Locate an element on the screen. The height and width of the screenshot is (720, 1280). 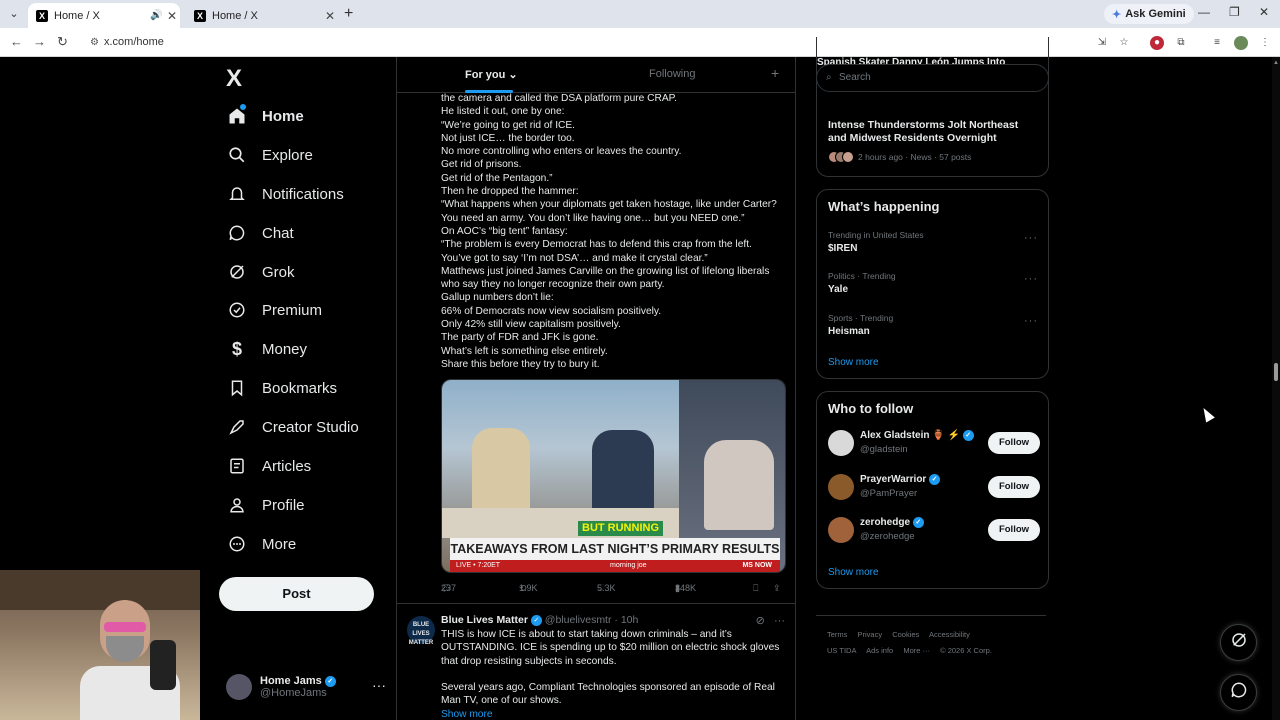
account-switcher: Home Jams ✓ @HomeJams ··· is located at coordinates (311, 687).